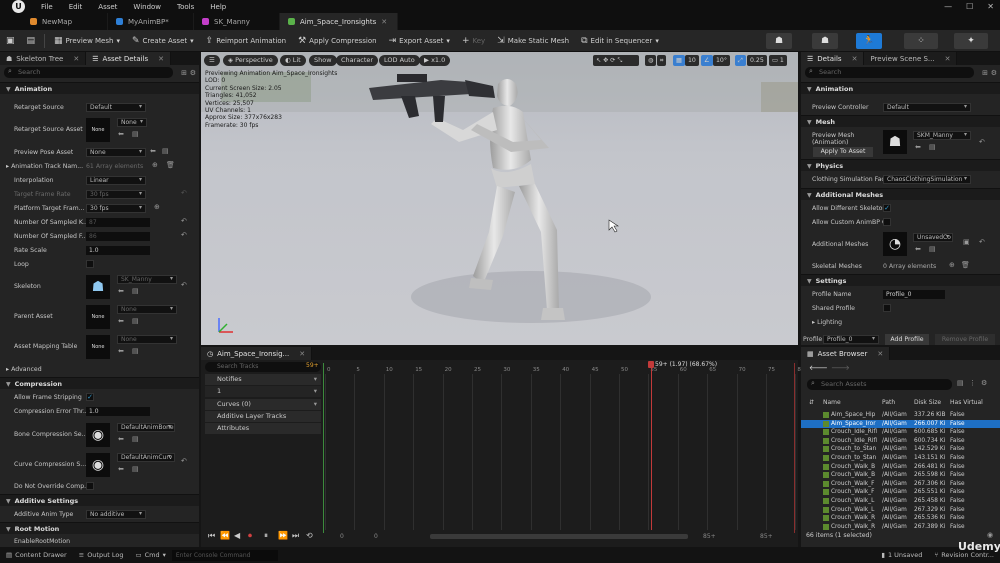  I want to click on viewport-menu-button: ☰, so click(212, 60).